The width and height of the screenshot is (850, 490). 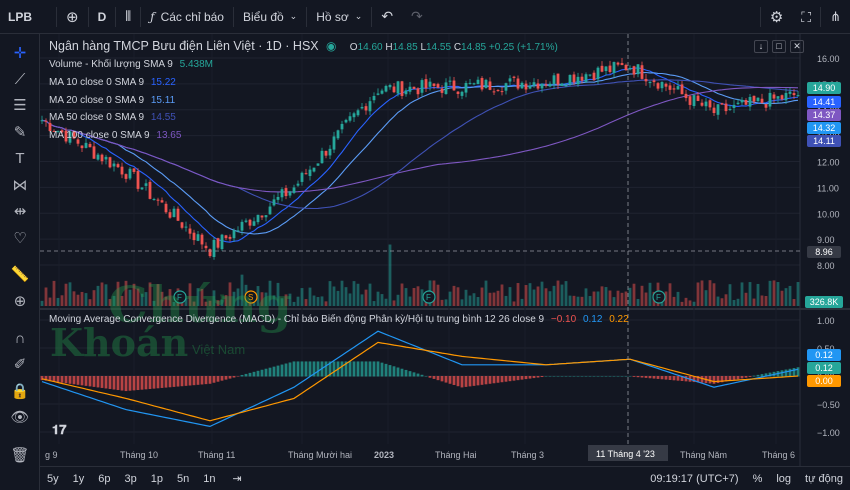 What do you see at coordinates (28, 17) in the screenshot?
I see `symbol-button: LPB` at bounding box center [28, 17].